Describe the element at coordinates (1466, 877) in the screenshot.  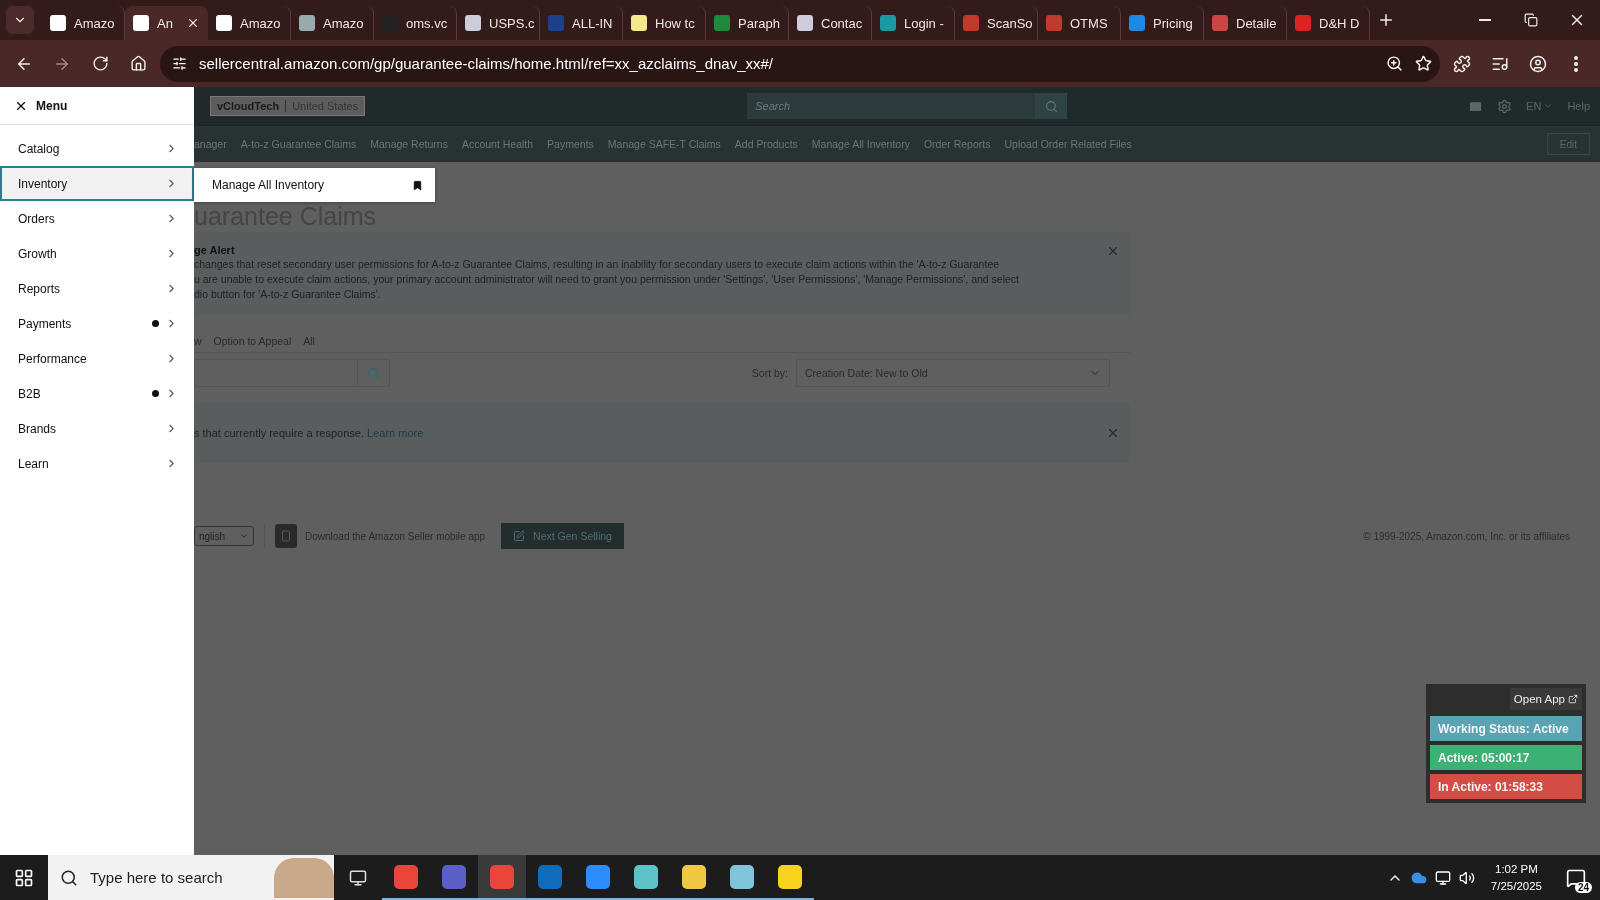
I see `volume-icon` at that location.